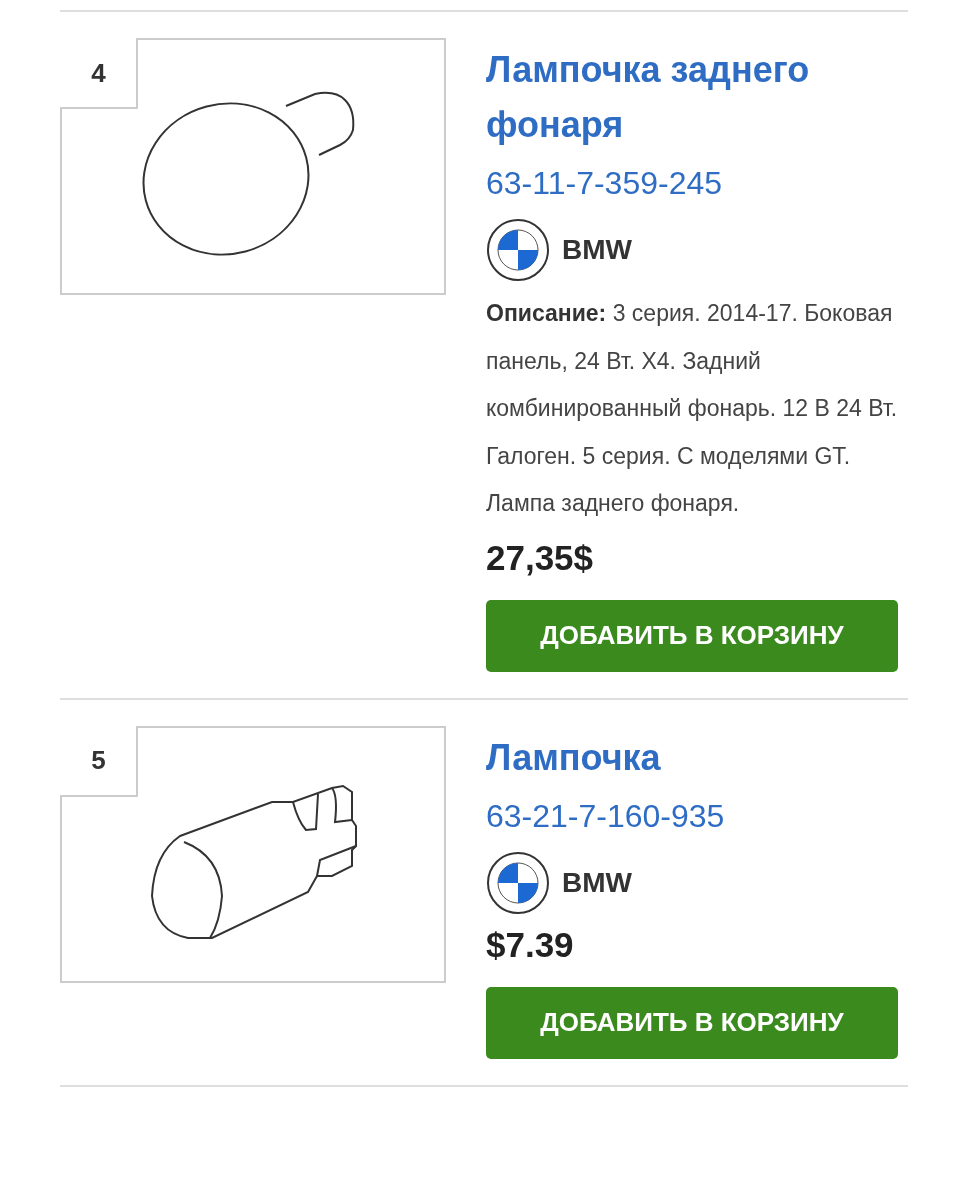 The image size is (960, 1178). Describe the element at coordinates (530, 944) in the screenshot. I see `price: $7.39` at that location.